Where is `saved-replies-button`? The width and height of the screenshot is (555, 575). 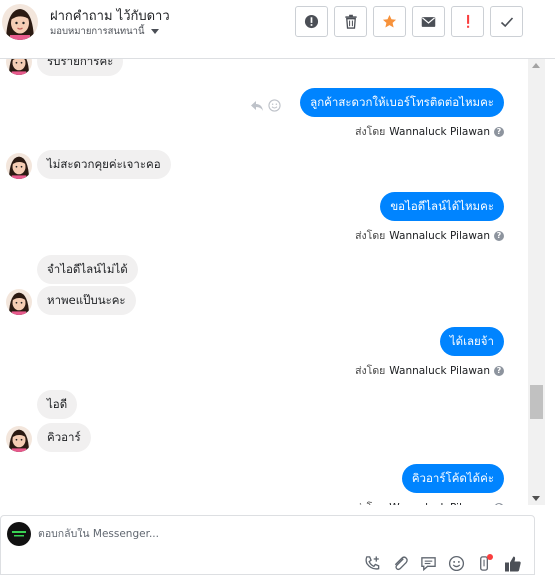
saved-replies-button is located at coordinates (428, 563).